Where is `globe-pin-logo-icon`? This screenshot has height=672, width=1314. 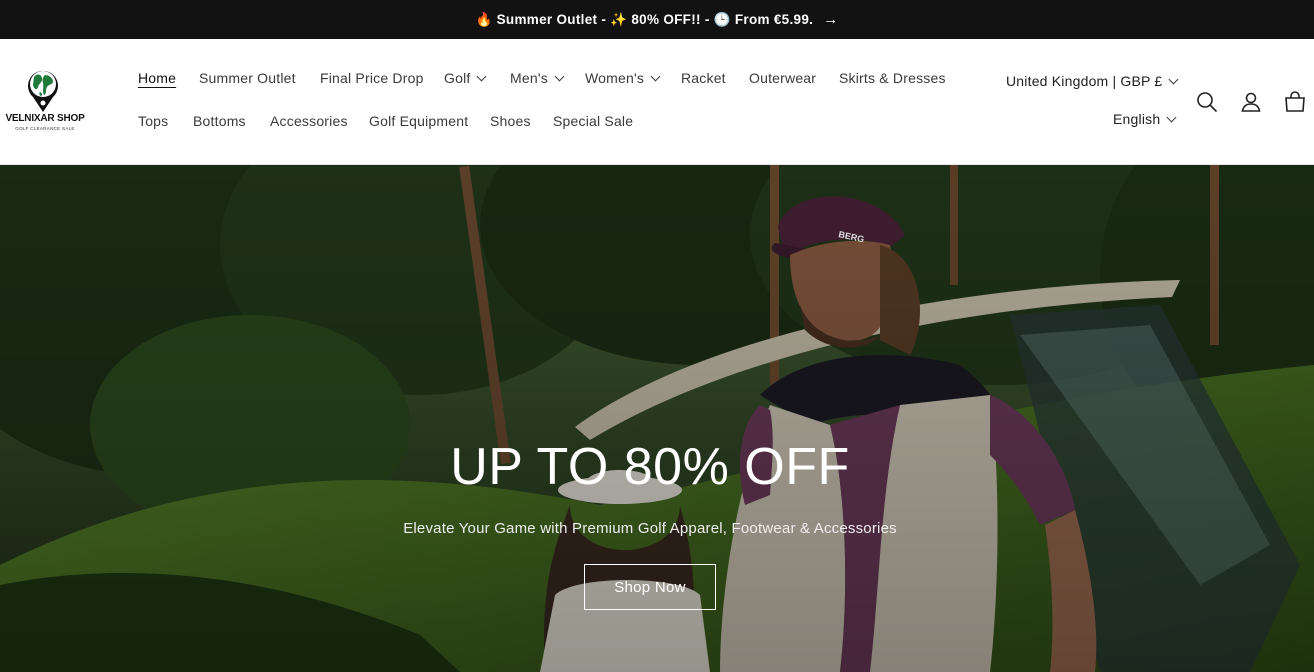
globe-pin-logo-icon is located at coordinates (43, 91).